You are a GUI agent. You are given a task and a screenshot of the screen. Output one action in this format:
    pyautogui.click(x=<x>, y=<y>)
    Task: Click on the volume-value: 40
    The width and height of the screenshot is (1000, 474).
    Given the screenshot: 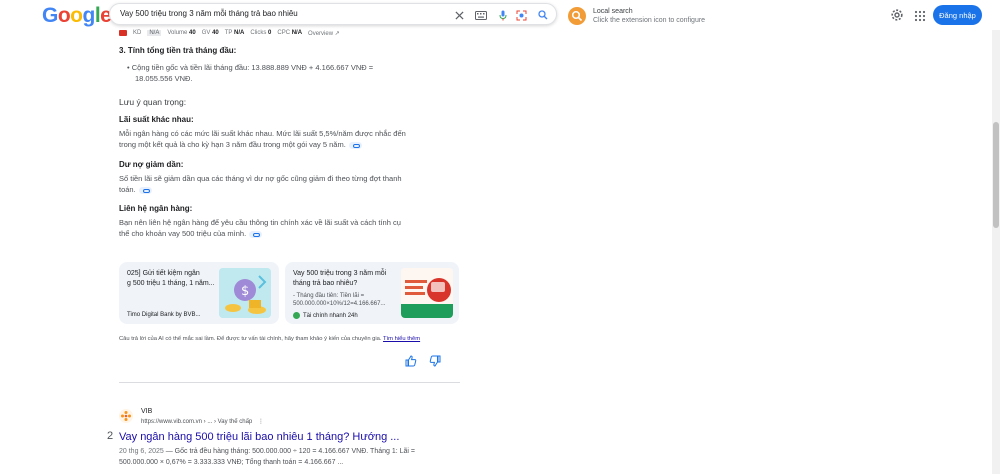 What is the action you would take?
    pyautogui.click(x=192, y=33)
    